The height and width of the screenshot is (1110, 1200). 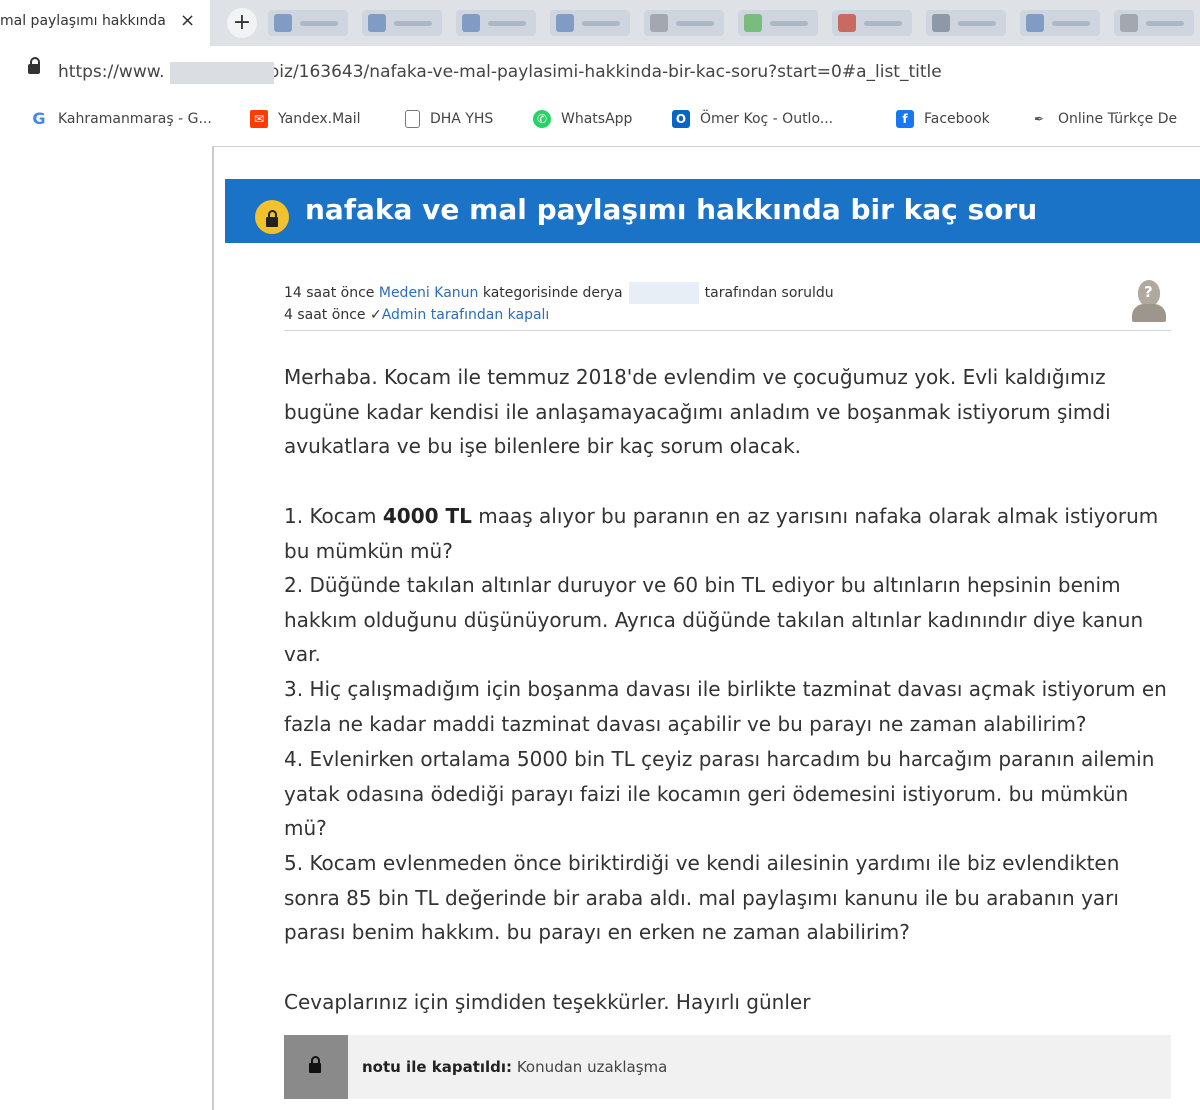 What do you see at coordinates (375, 315) in the screenshot?
I see `check-icon: ✓` at bounding box center [375, 315].